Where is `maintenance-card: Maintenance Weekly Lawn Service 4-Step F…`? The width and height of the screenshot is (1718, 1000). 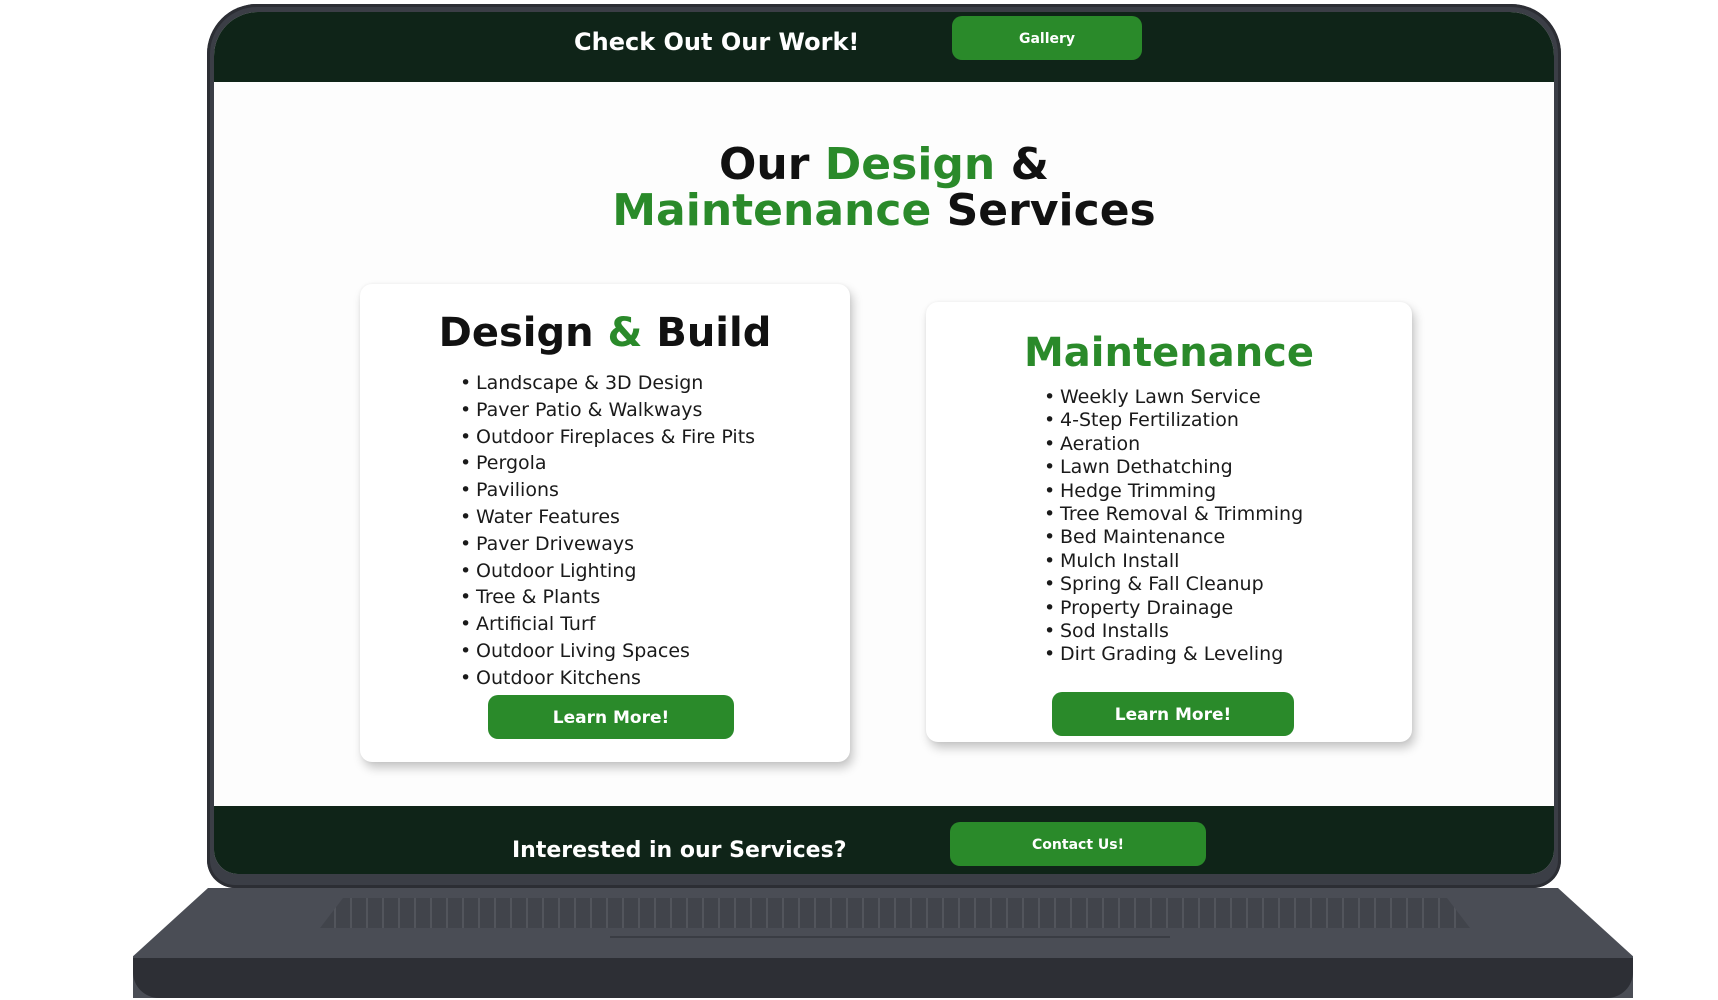
maintenance-card: Maintenance Weekly Lawn Service 4-Step F… is located at coordinates (1169, 522).